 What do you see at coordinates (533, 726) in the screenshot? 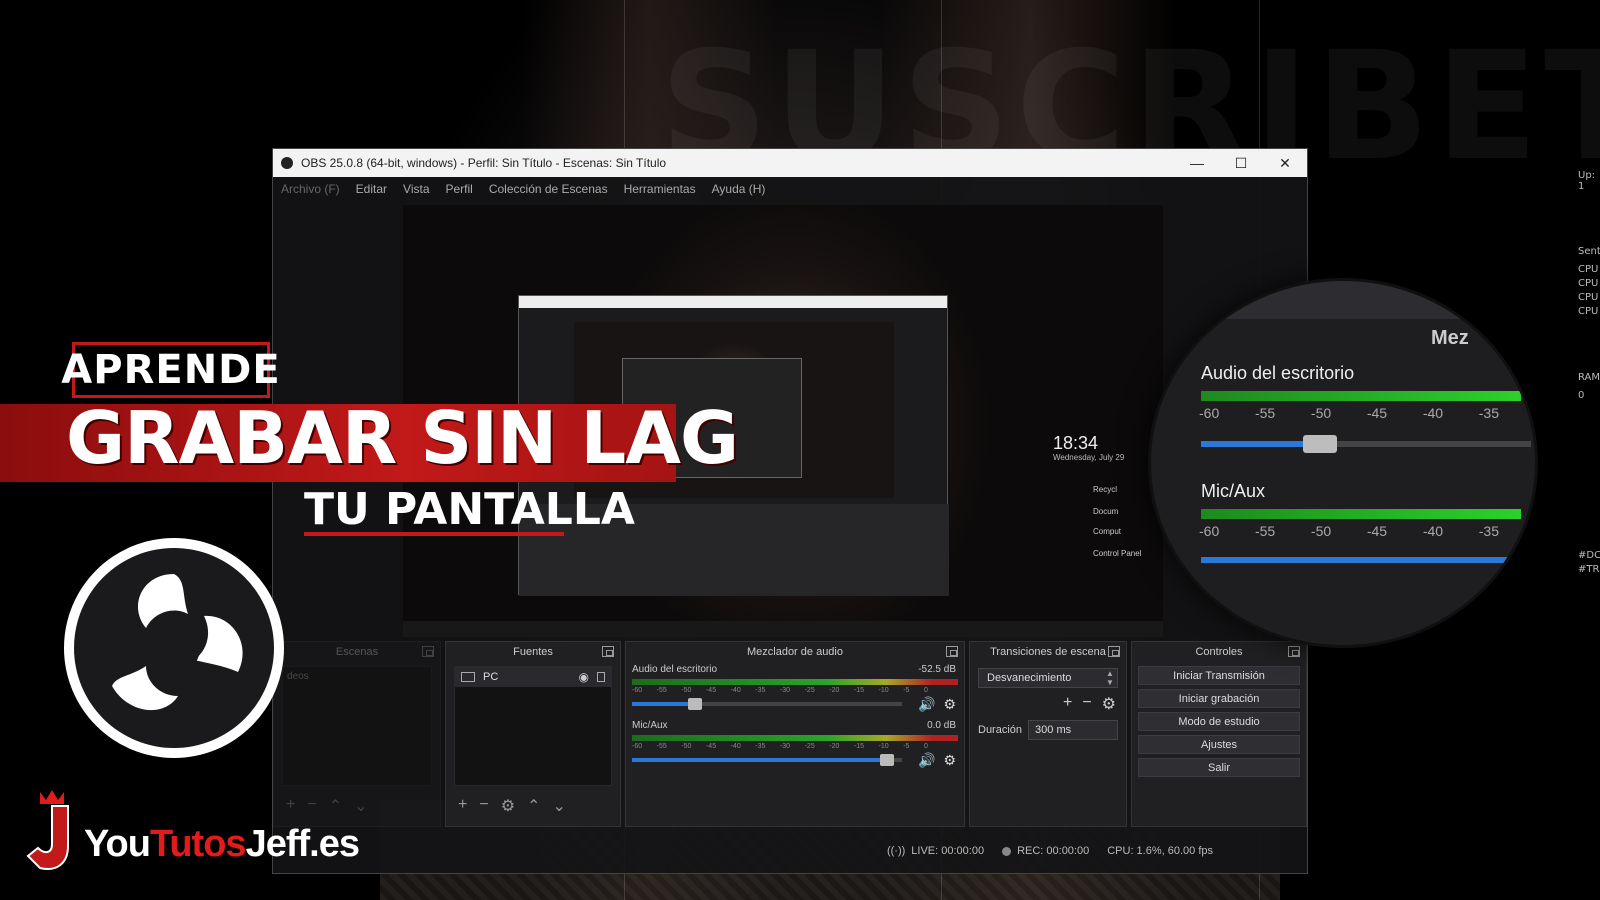
I see `sources-list: PC ◉` at bounding box center [533, 726].